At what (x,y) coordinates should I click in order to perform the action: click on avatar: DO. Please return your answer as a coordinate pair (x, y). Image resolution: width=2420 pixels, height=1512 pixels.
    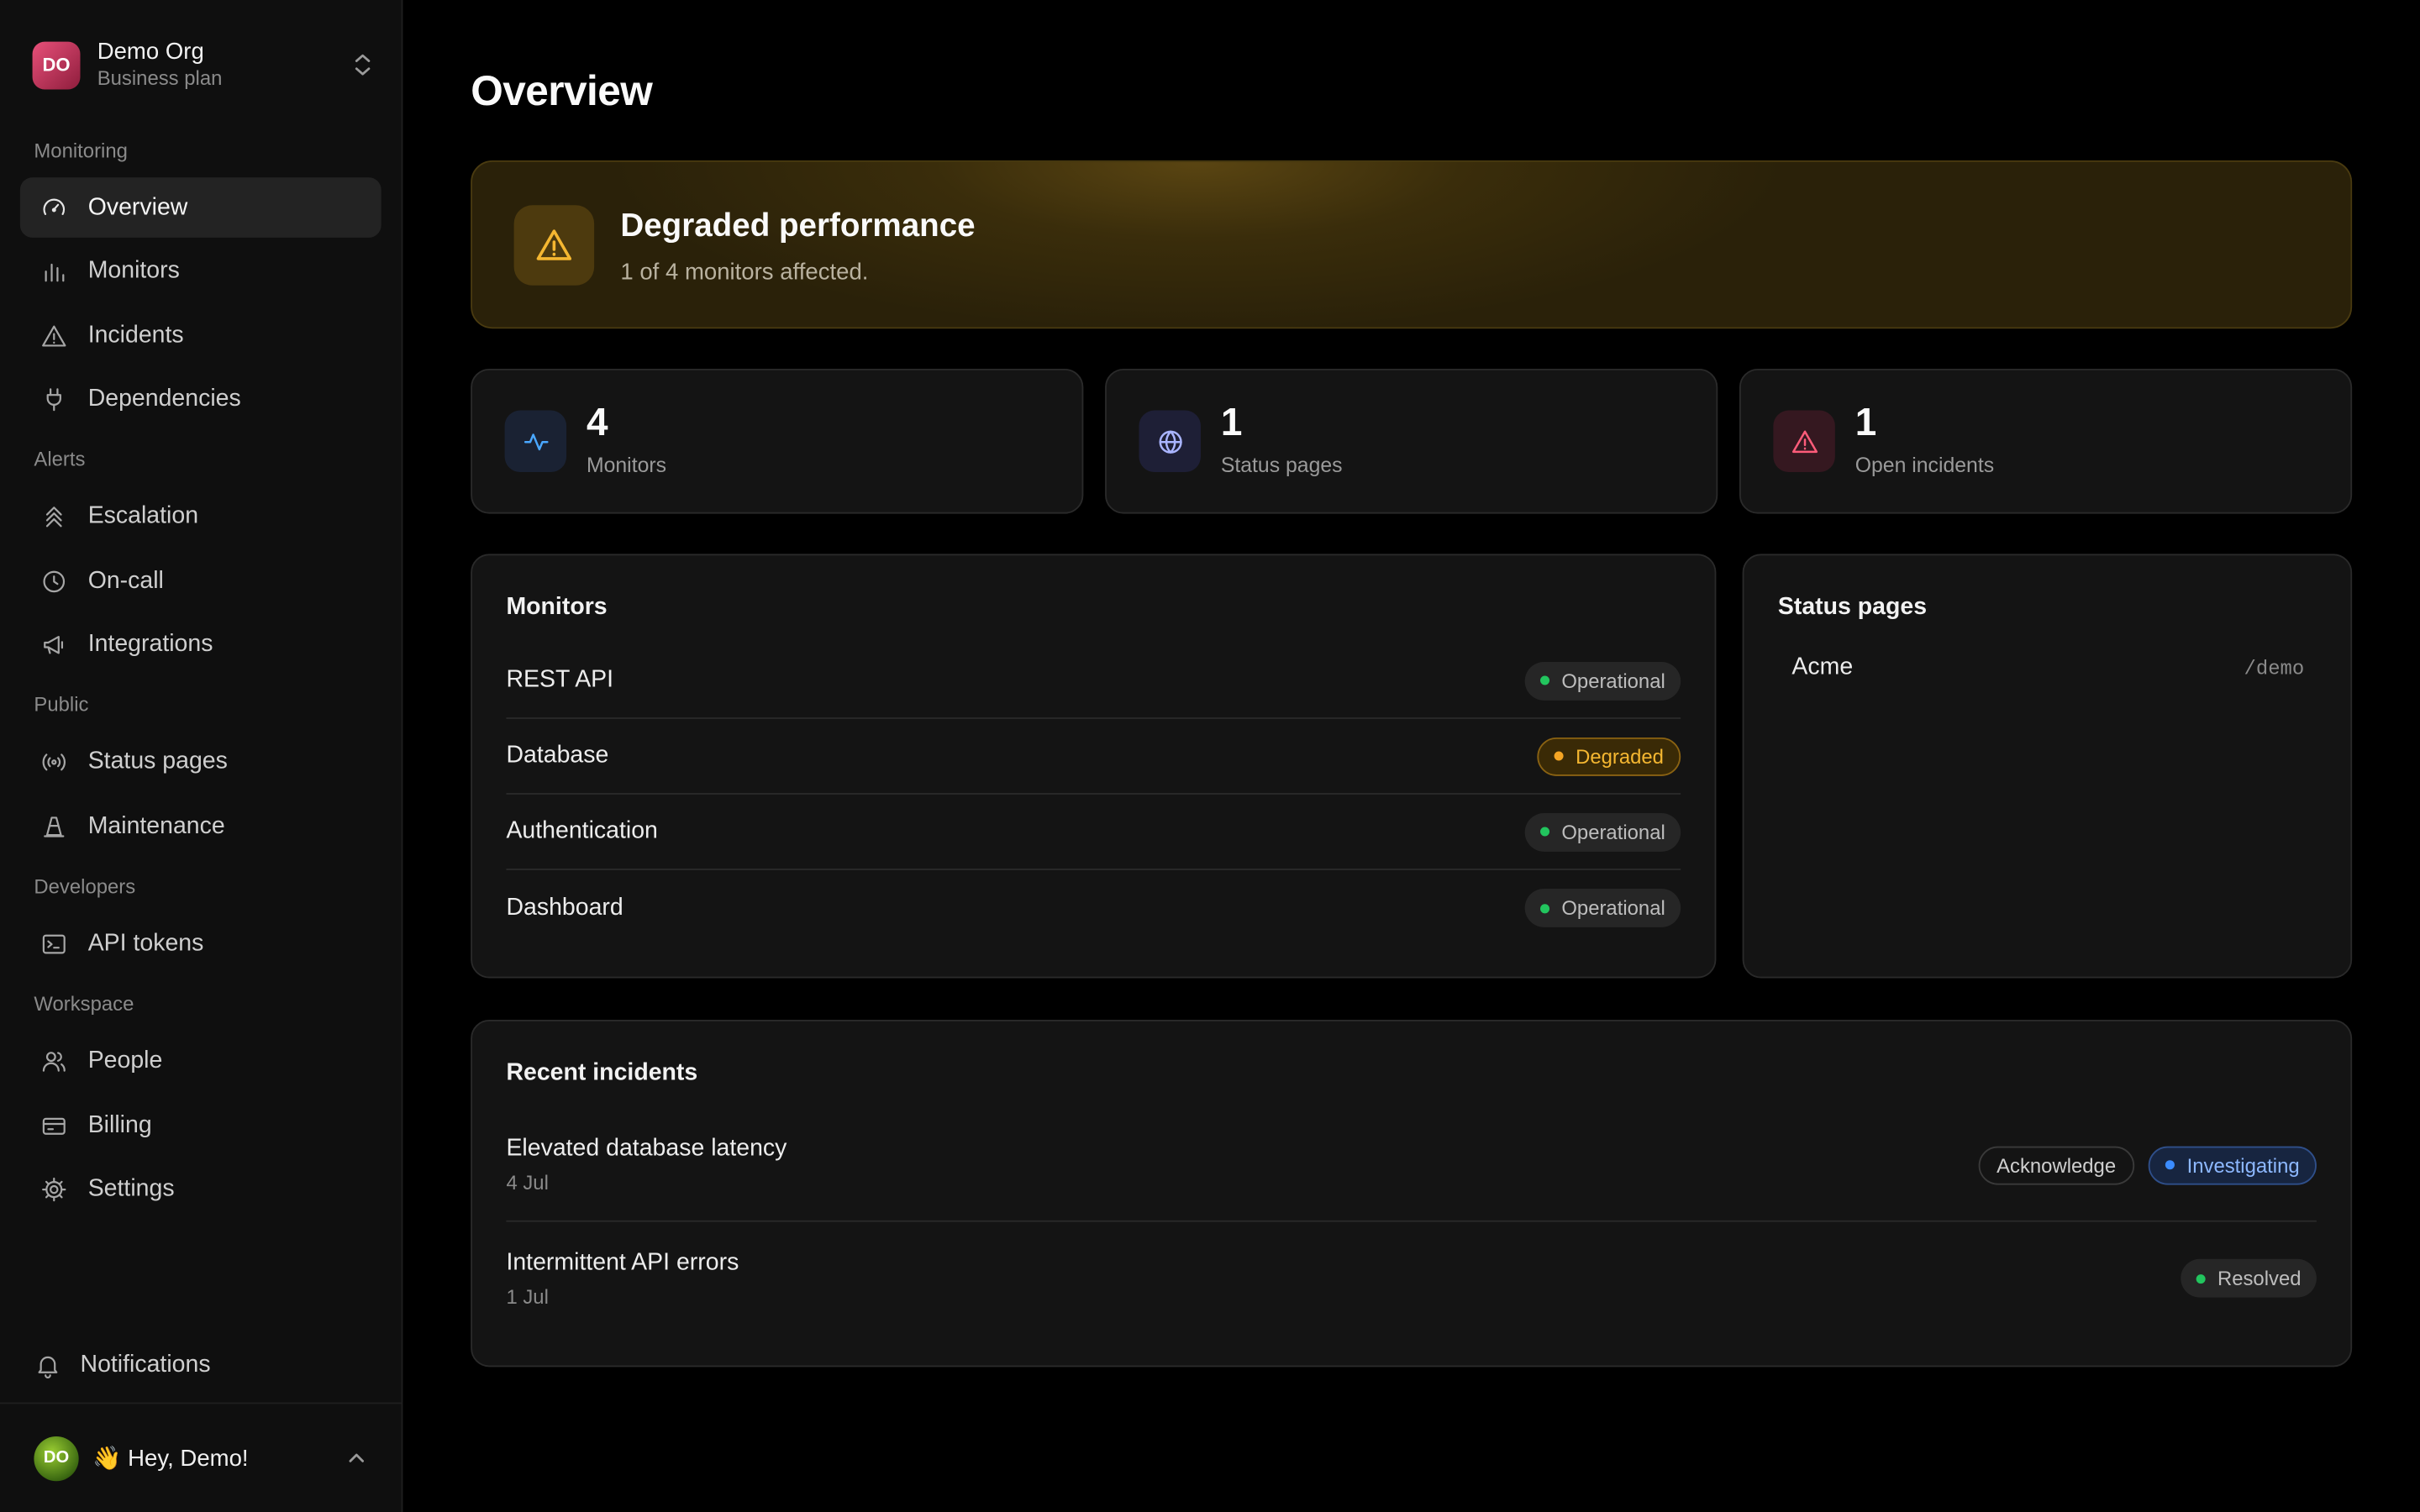
    Looking at the image, I should click on (56, 1458).